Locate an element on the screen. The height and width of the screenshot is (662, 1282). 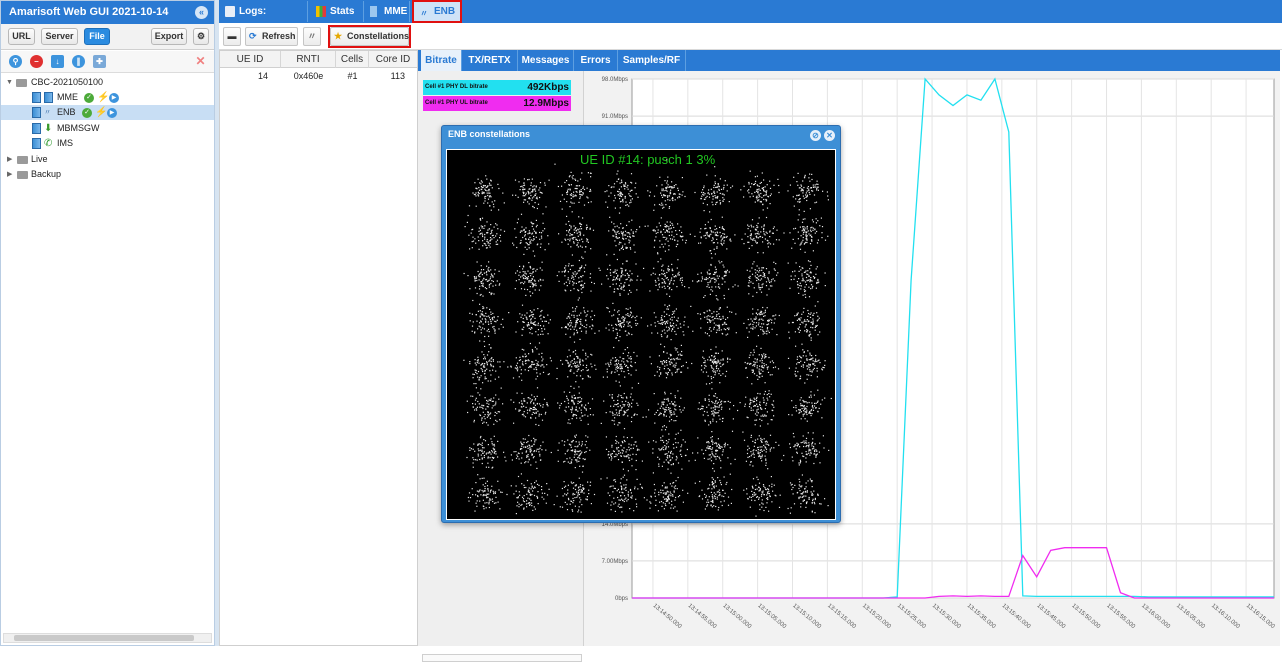
check-icon: ✓ is located at coordinates (89, 98).